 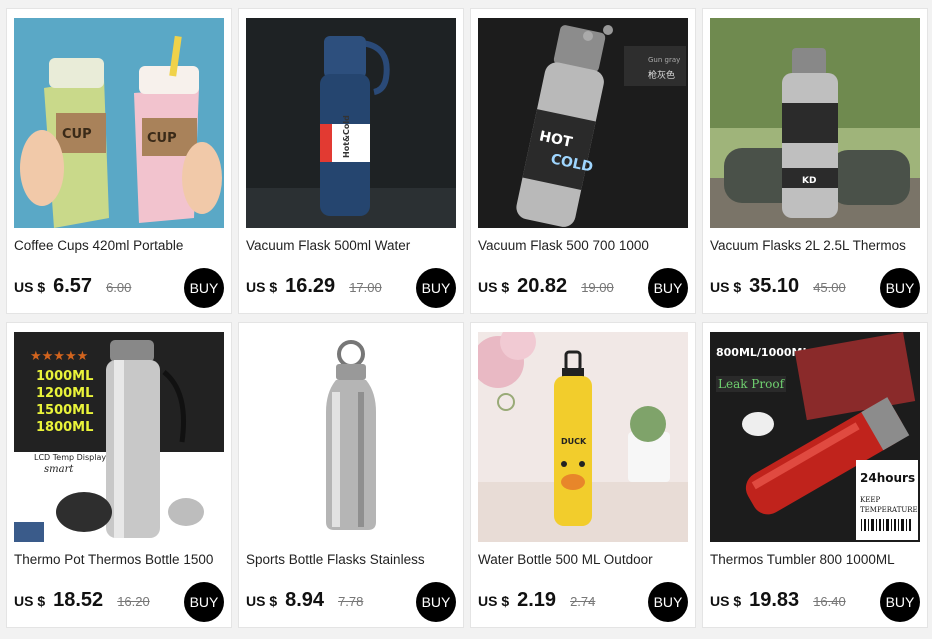 I want to click on product-title: Thermos Tumbler 800 1000ML, so click(x=816, y=559).